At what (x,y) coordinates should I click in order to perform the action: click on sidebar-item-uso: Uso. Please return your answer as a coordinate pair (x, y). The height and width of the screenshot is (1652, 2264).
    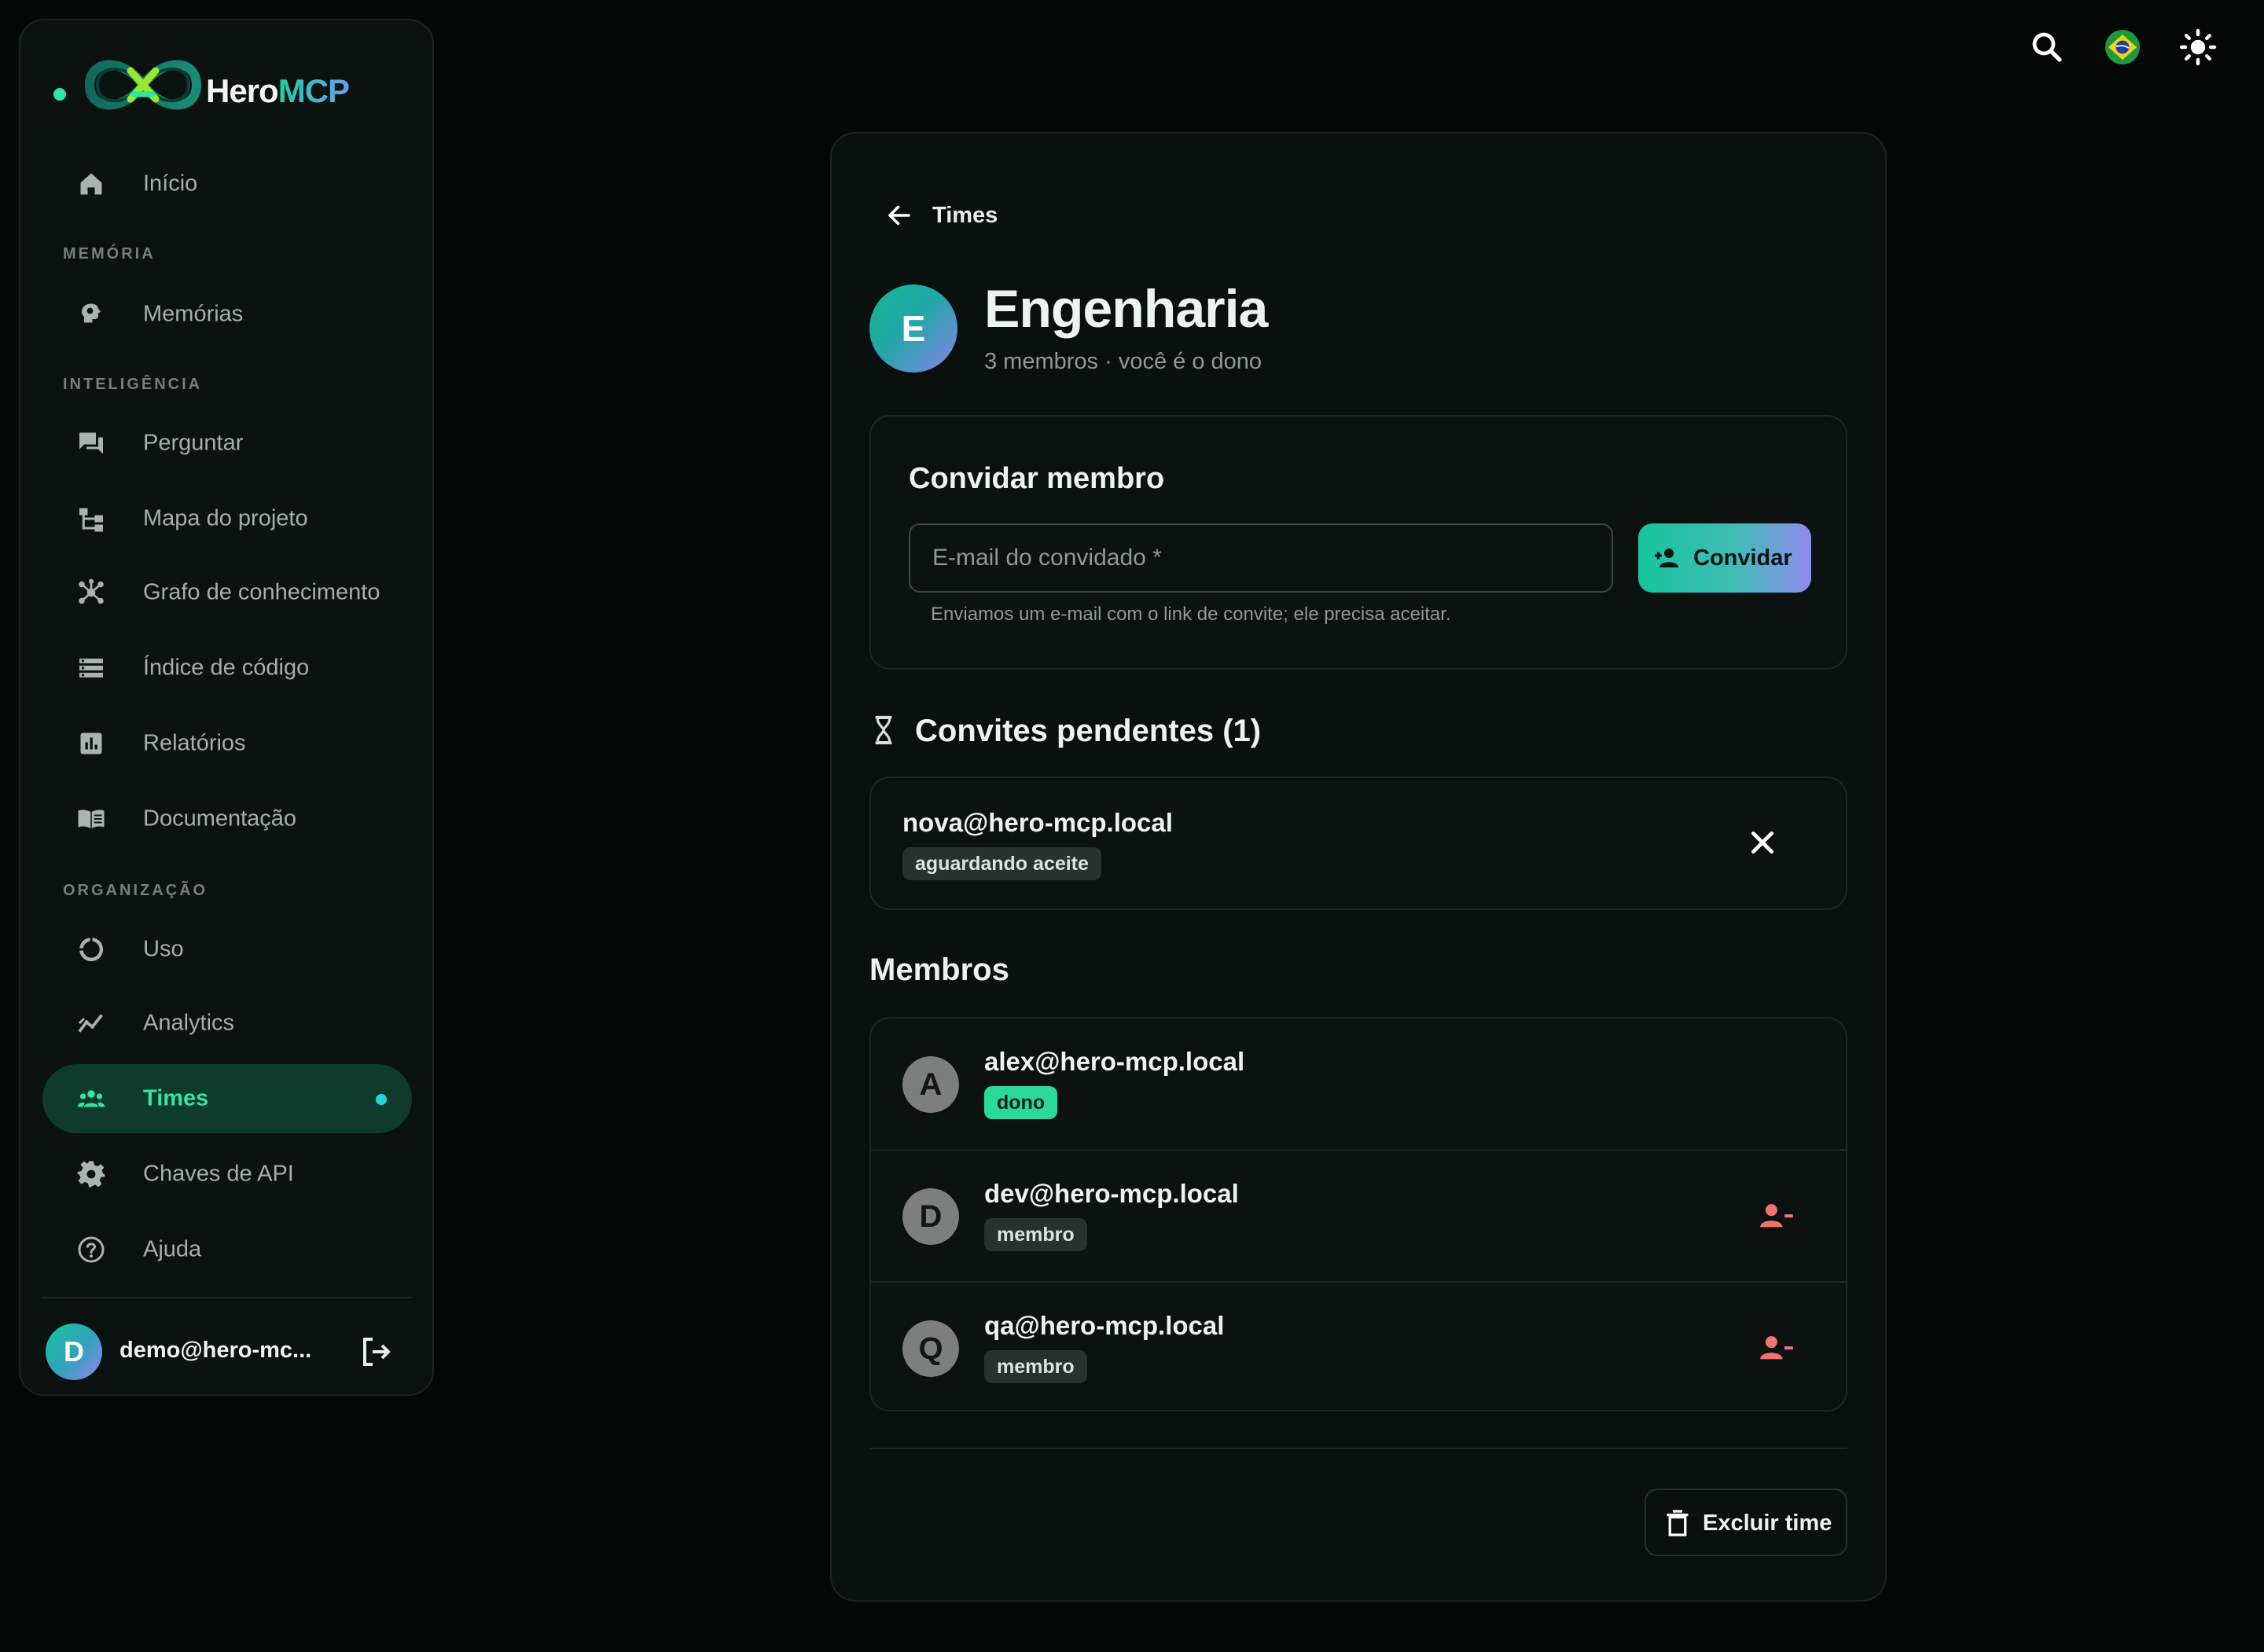
    Looking at the image, I should click on (227, 949).